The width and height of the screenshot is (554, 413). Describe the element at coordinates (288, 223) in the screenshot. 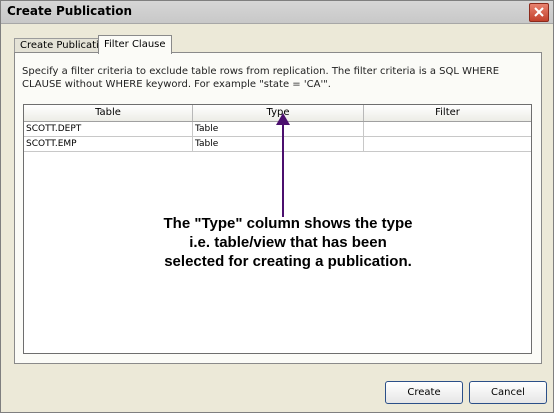

I see `annotation-line-1: The "Type" column shows the type` at that location.